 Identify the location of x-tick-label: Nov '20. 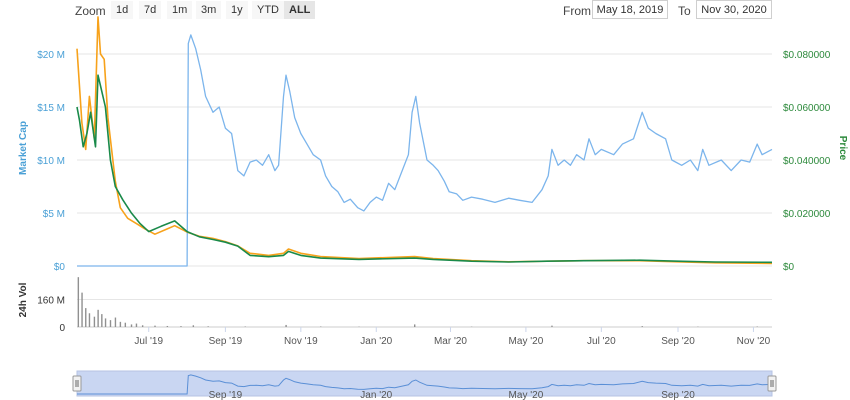
(754, 341).